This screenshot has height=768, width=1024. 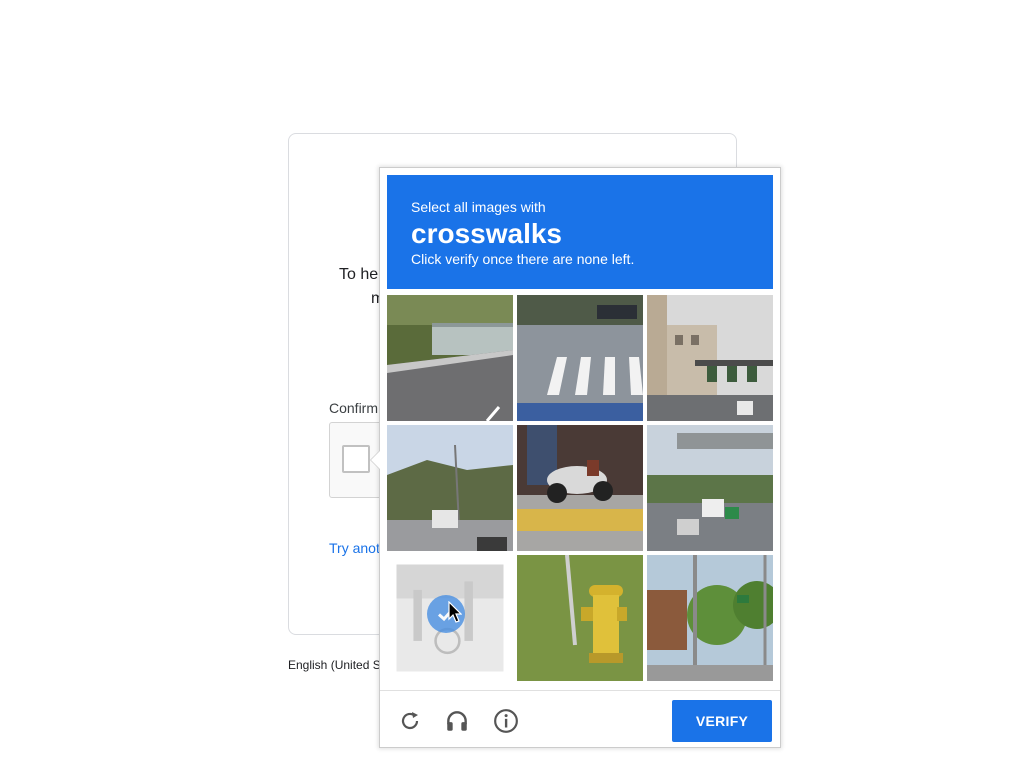 I want to click on tile-image-highway-overpass, so click(x=710, y=488).